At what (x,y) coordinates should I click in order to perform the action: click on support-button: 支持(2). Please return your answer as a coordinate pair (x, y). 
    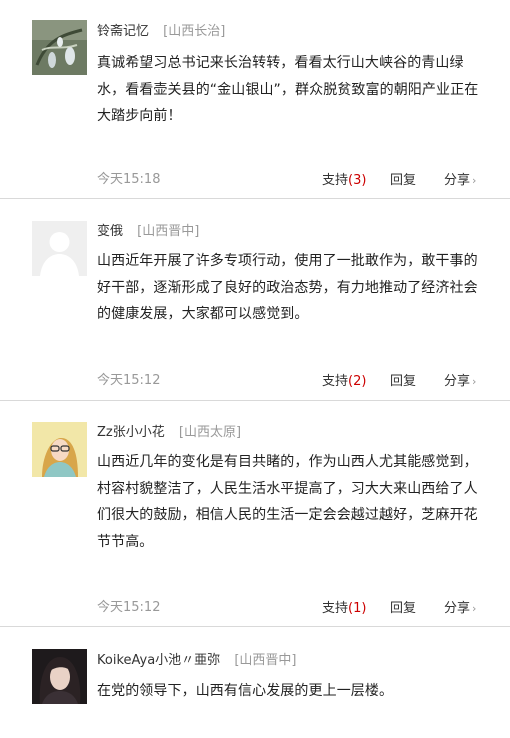
    Looking at the image, I should click on (344, 379).